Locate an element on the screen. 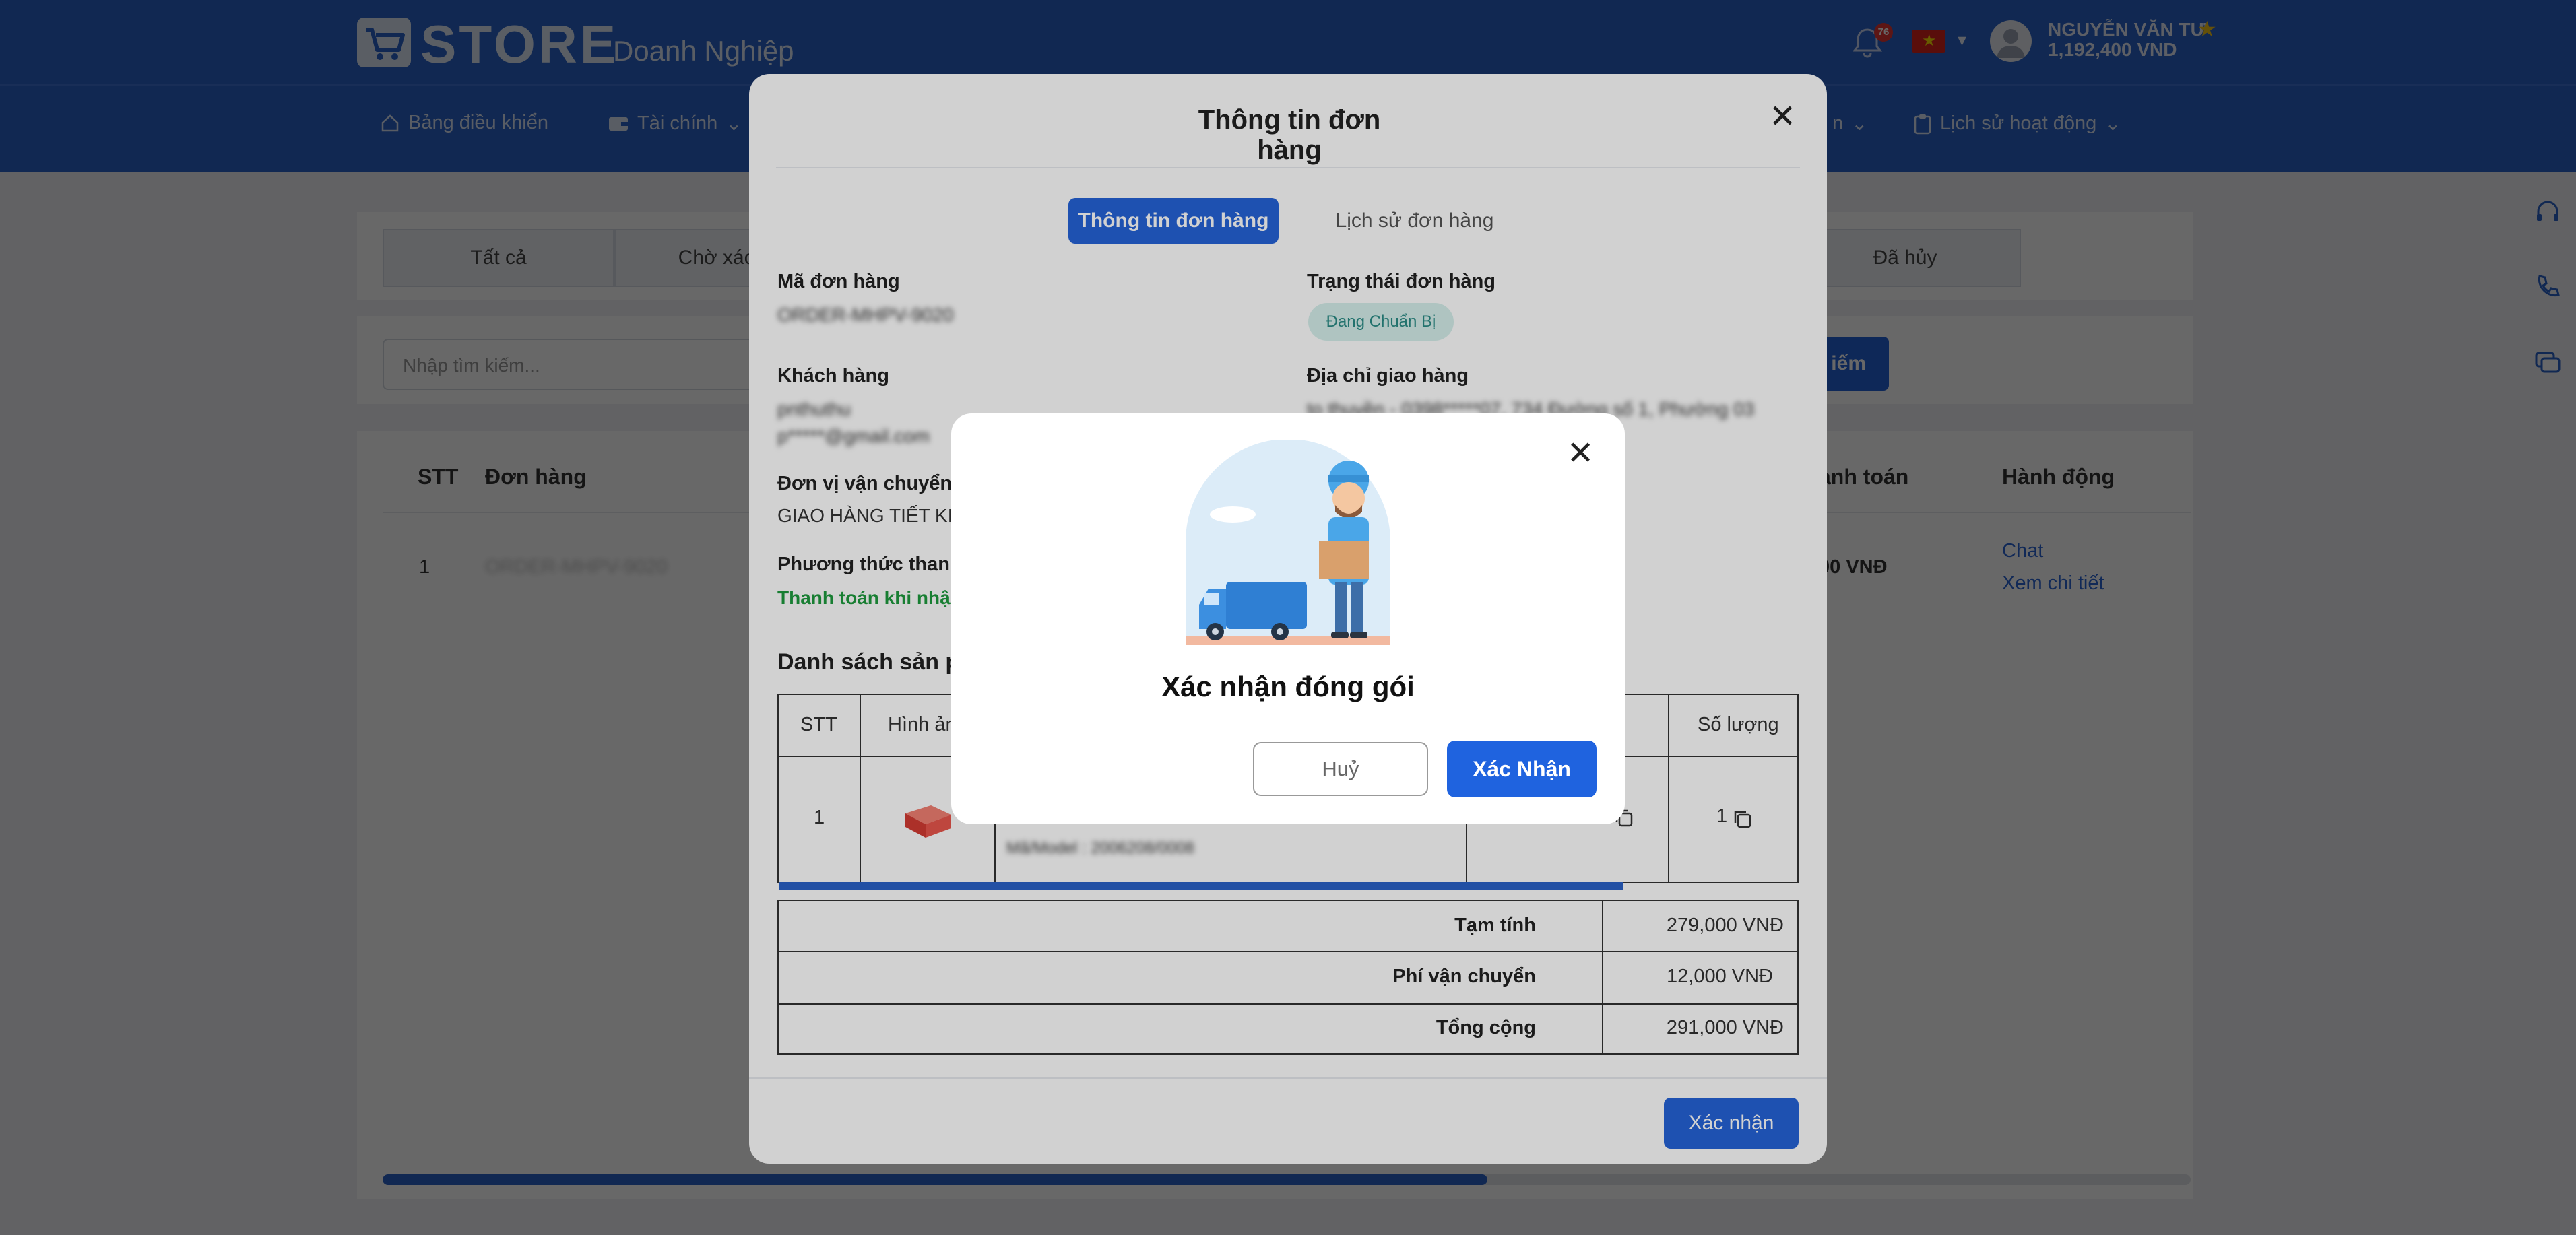 This screenshot has width=2576, height=1235. dialog-title: Xác nhận đóng gói is located at coordinates (1288, 686).